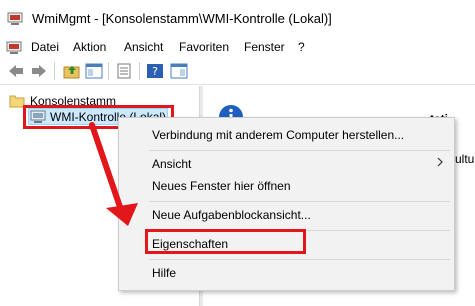 Image resolution: width=475 pixels, height=306 pixels. What do you see at coordinates (286, 273) in the screenshot?
I see `menu-item-hilfe: Hilfe` at bounding box center [286, 273].